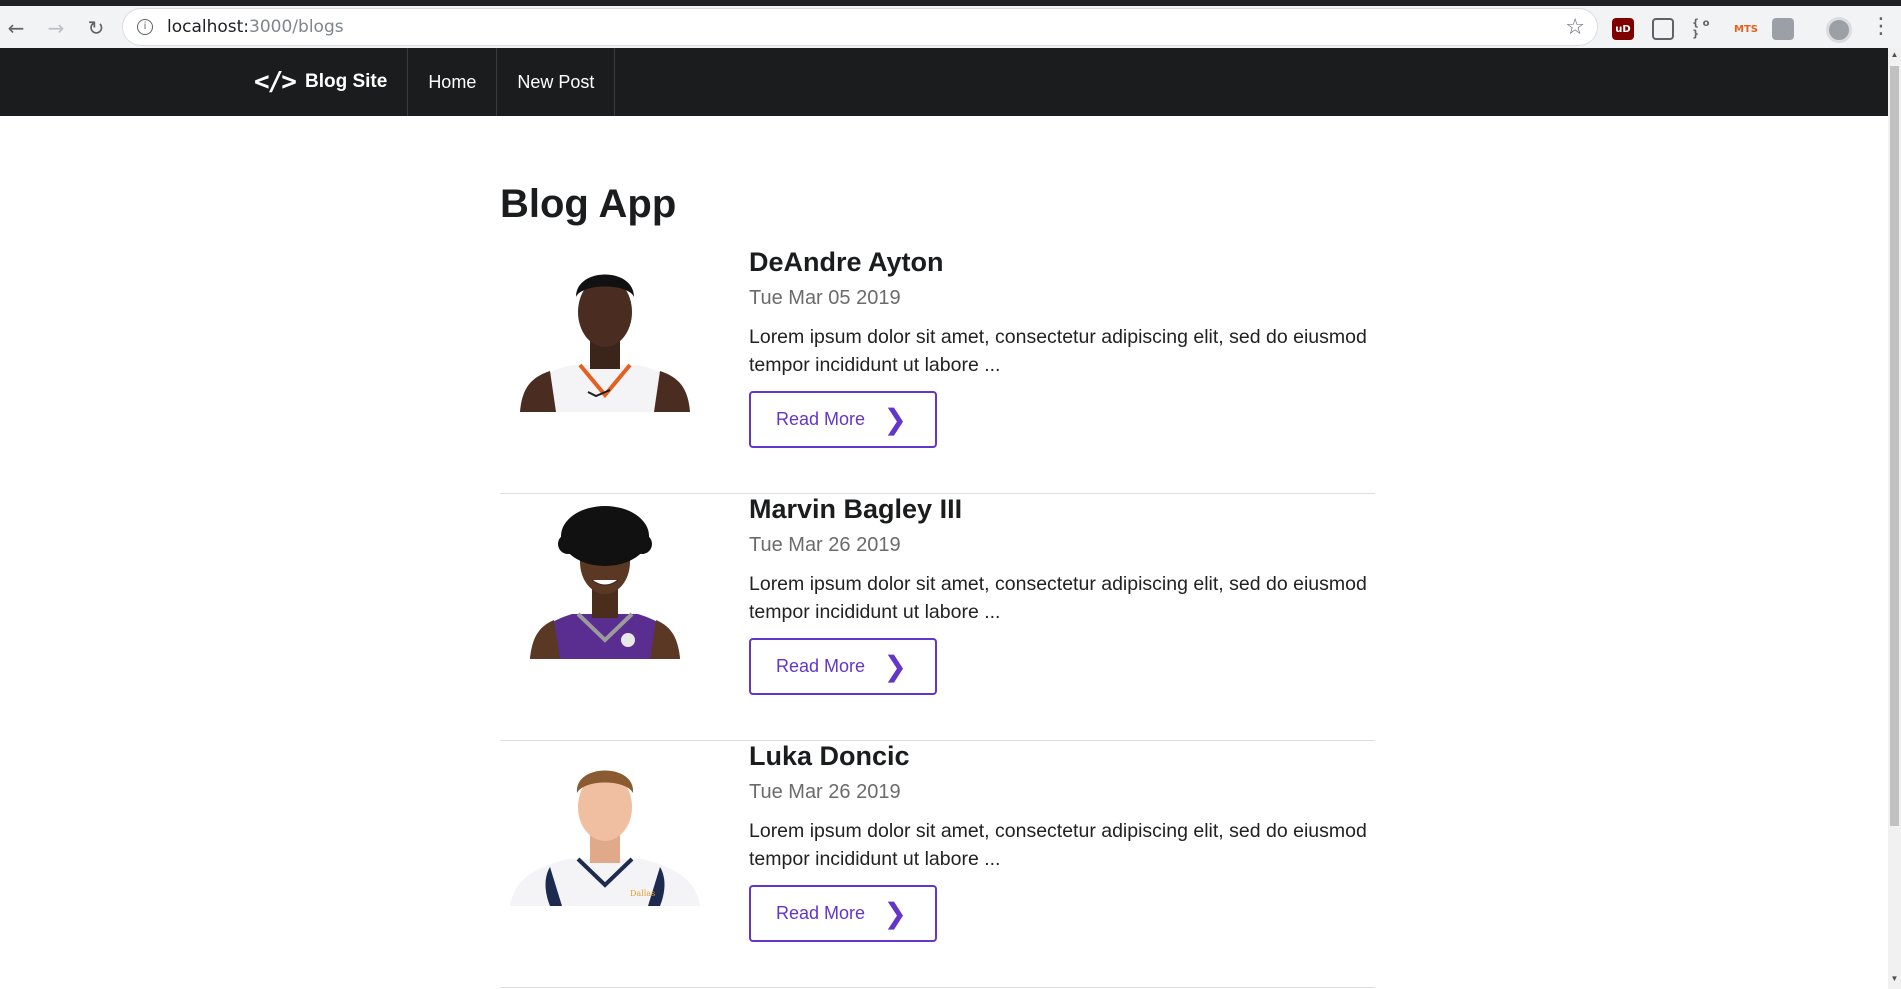  I want to click on post-title: DeAndre Ayton, so click(846, 262).